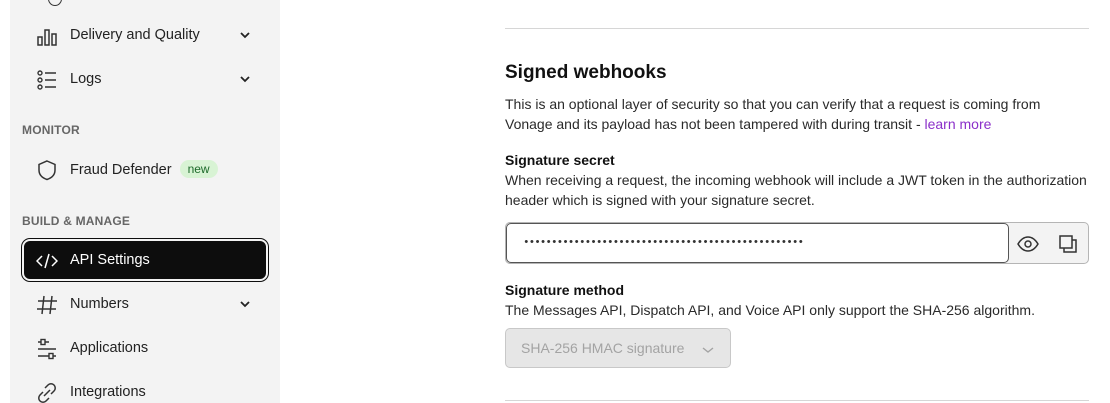 The image size is (1110, 403). What do you see at coordinates (757, 243) in the screenshot?
I see `signature-secret-input` at bounding box center [757, 243].